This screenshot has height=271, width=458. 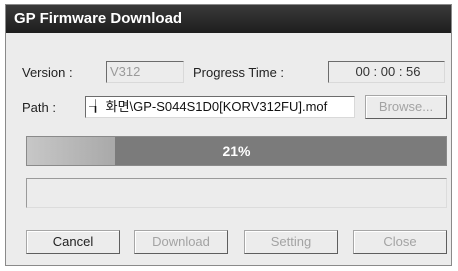 I want to click on progress-time-label: Progress Time :, so click(x=239, y=72).